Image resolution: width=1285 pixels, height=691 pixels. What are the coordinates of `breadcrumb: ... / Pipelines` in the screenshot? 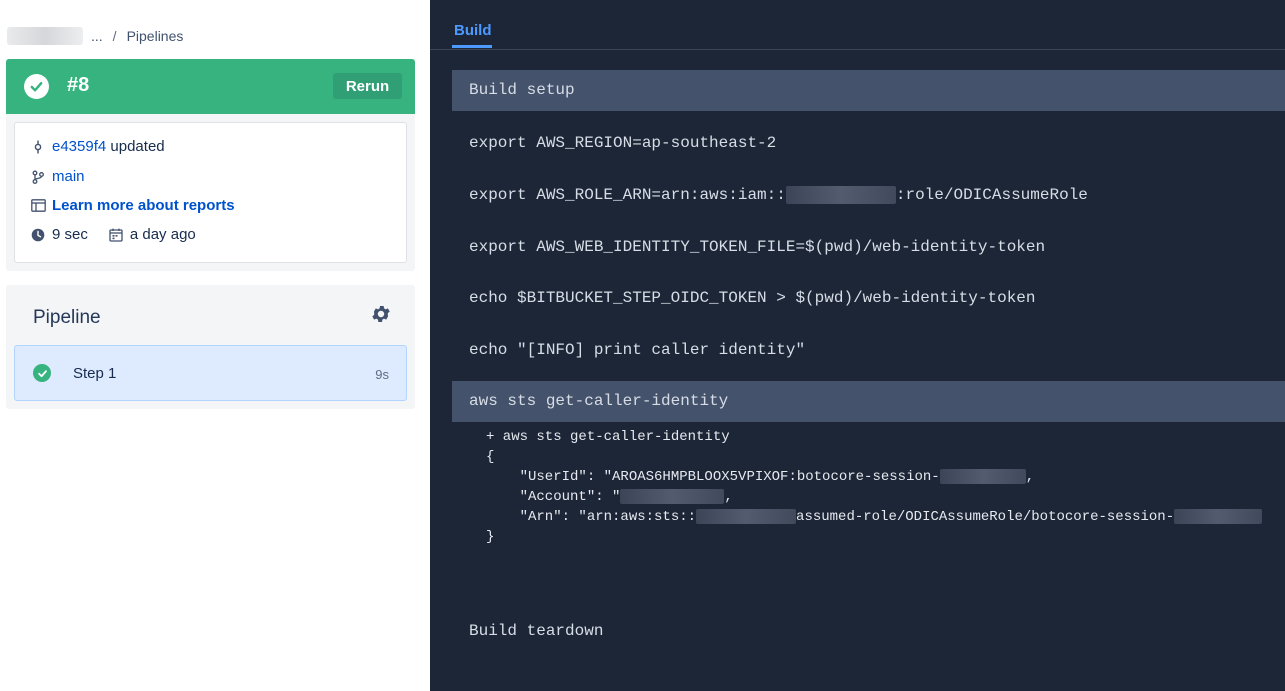 It's located at (95, 36).